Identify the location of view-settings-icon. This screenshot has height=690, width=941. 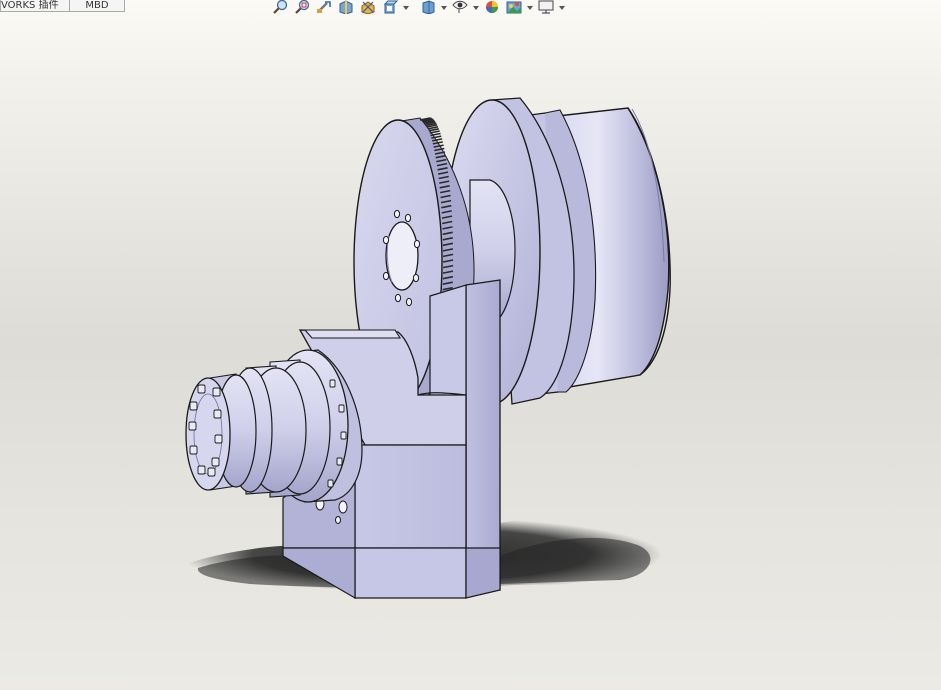
(546, 7).